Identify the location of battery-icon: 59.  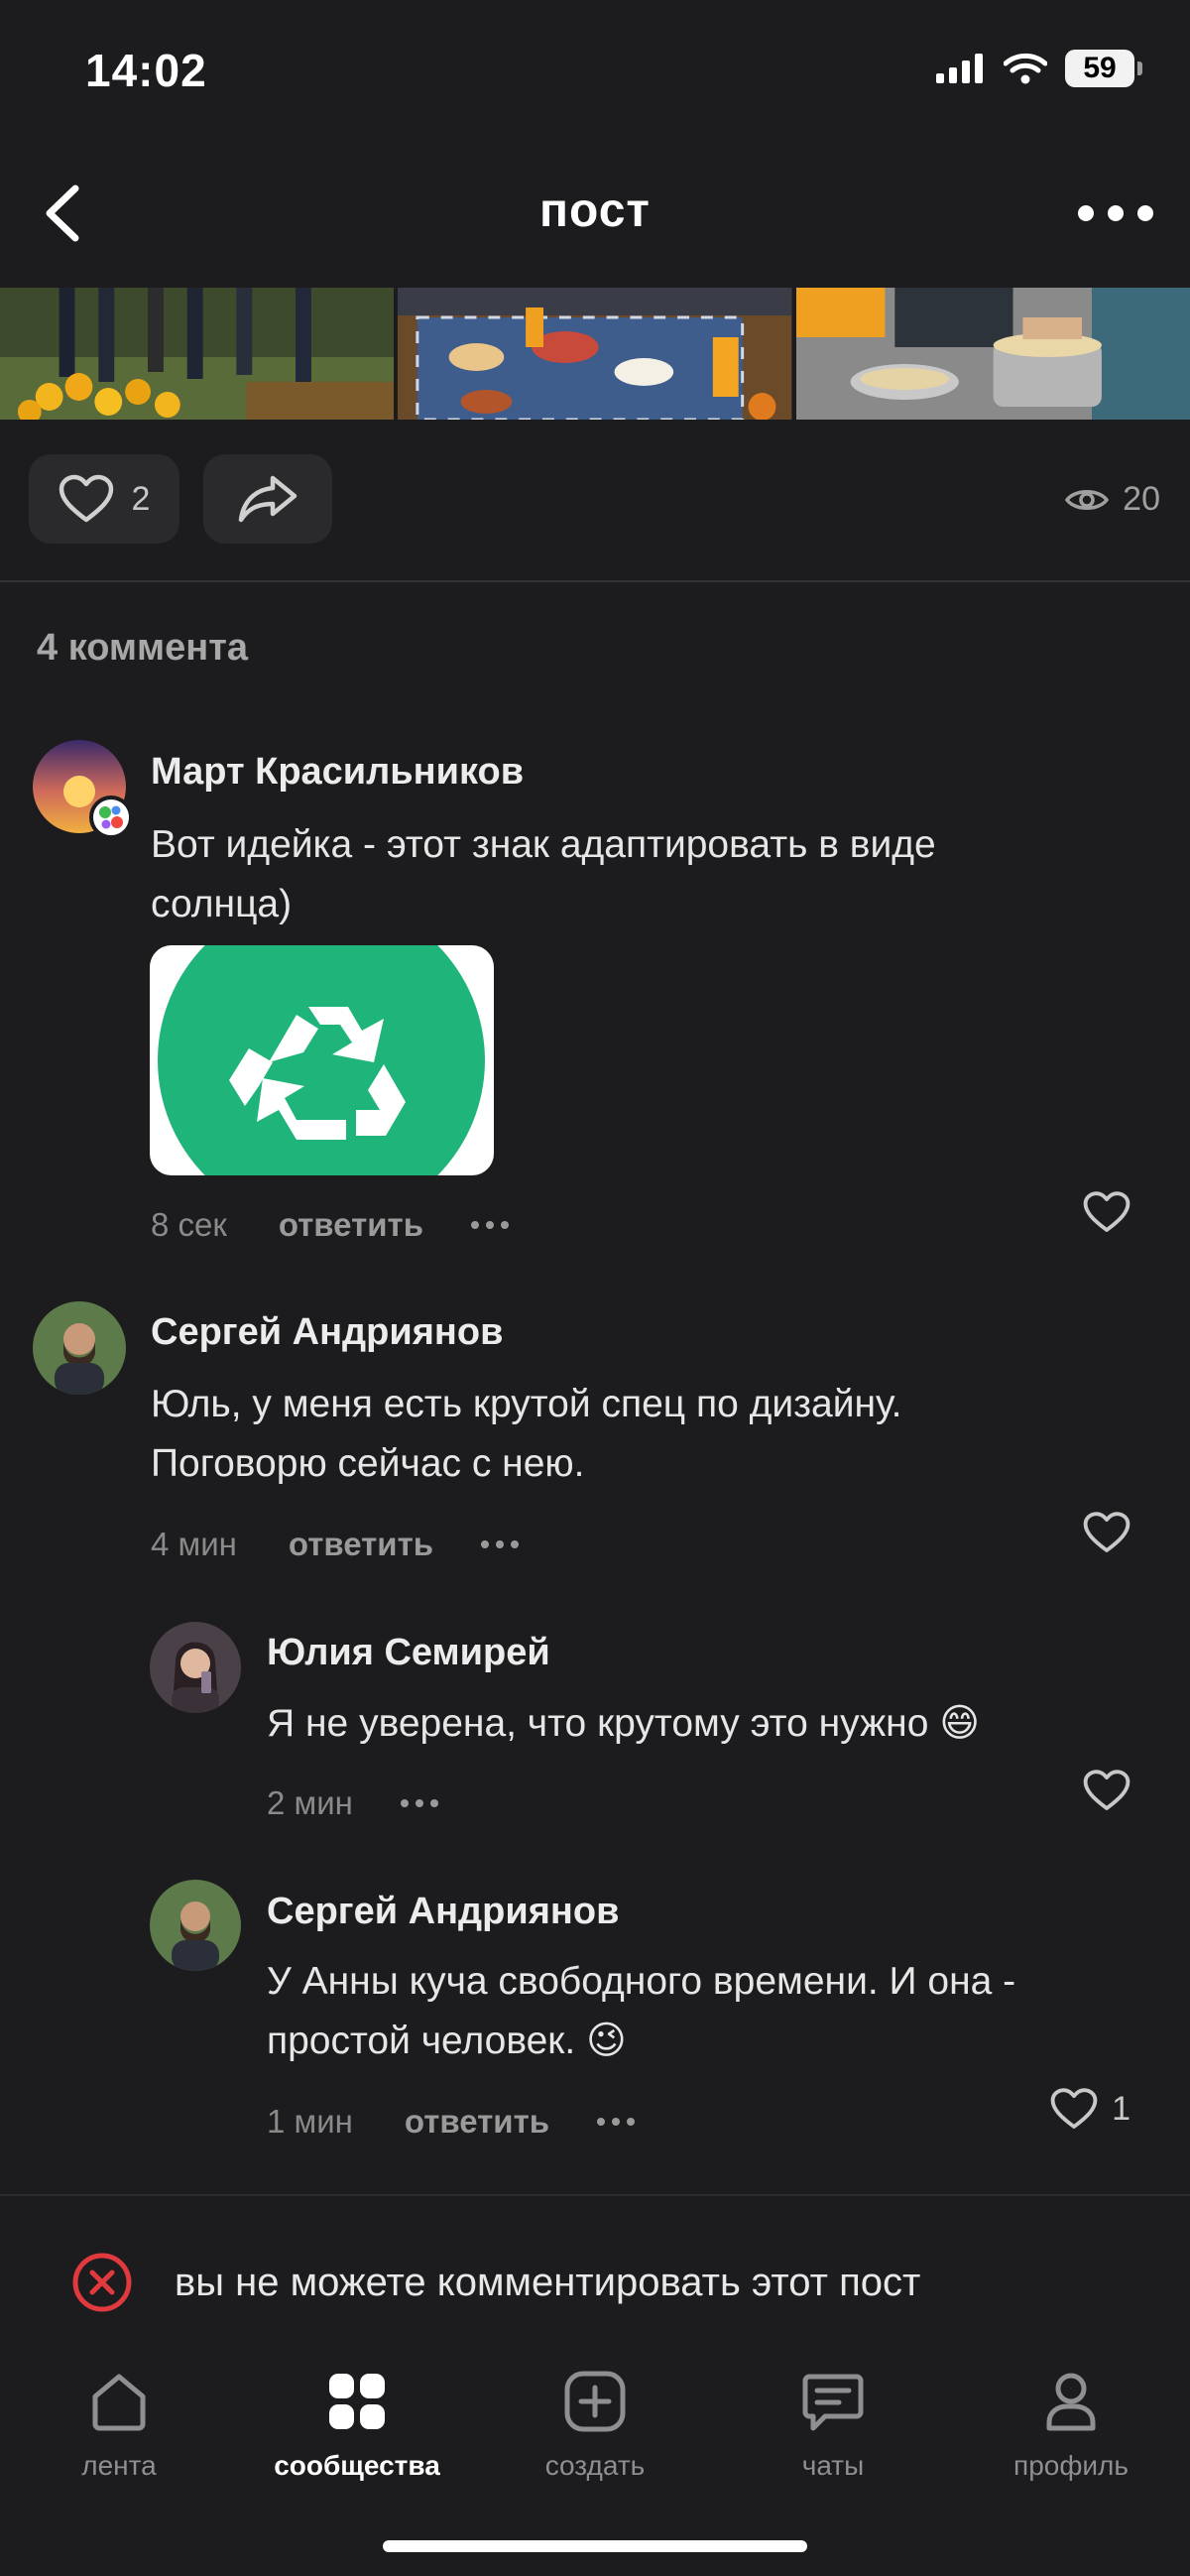
(1103, 68).